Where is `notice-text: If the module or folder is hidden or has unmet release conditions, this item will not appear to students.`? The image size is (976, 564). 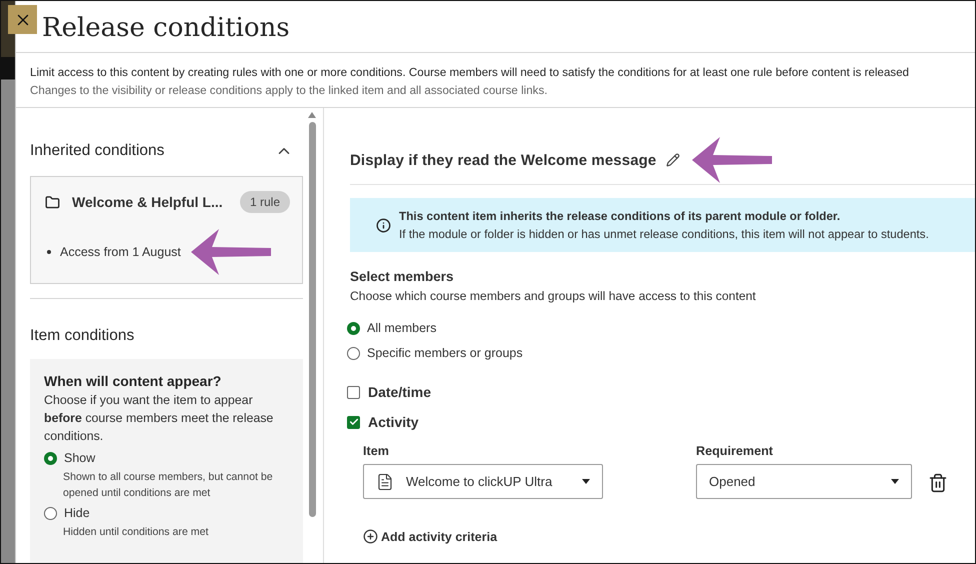
notice-text: If the module or folder is hidden or has unmet release conditions, this item will not appear to students. is located at coordinates (664, 234).